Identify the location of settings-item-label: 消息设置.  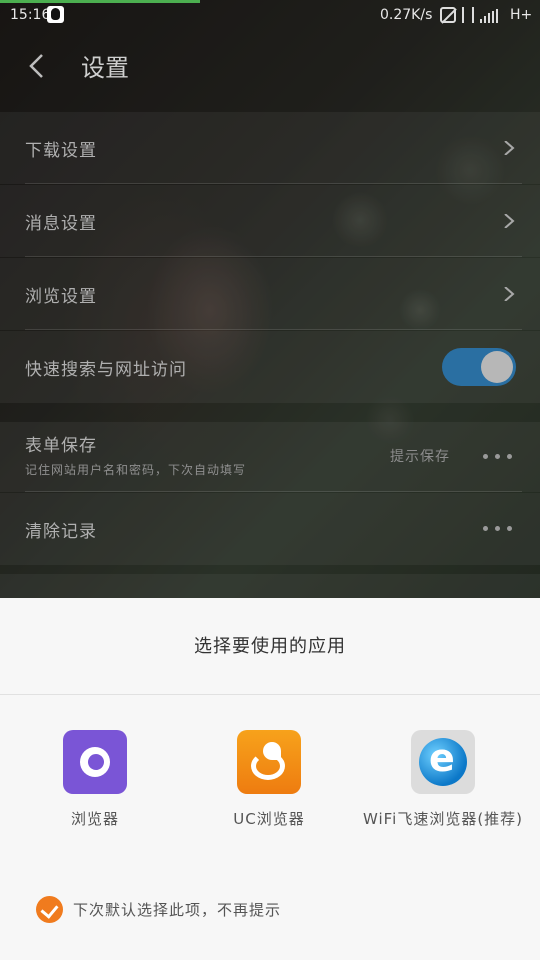
(61, 224).